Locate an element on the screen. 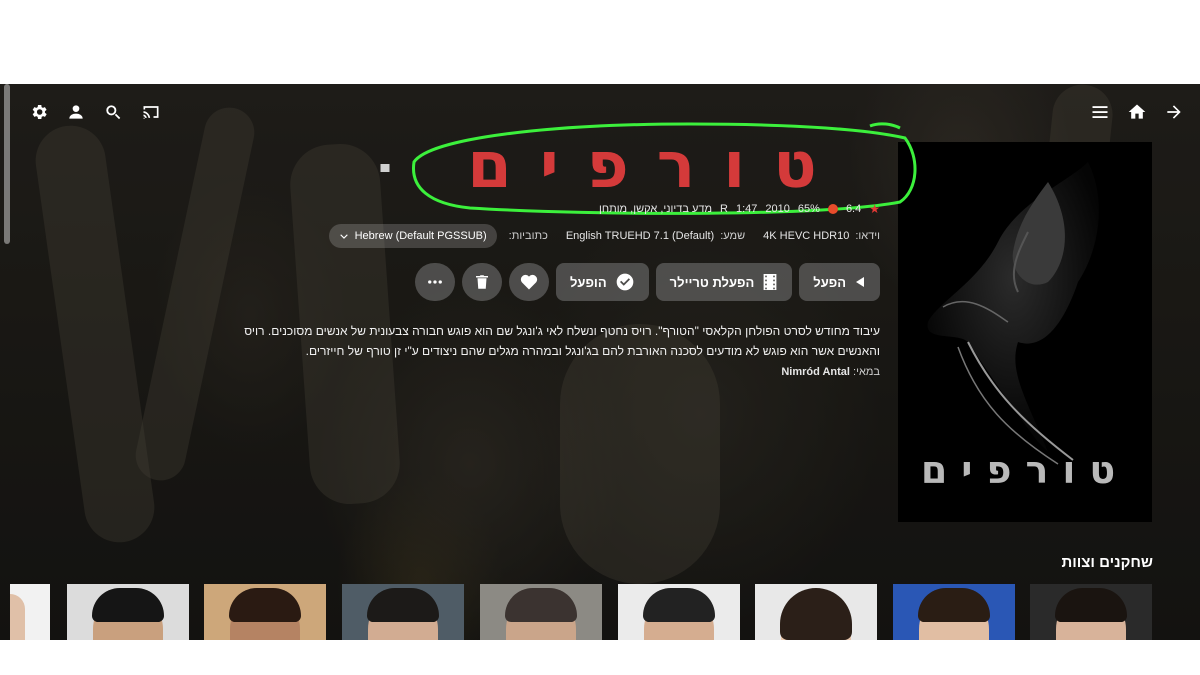 The height and width of the screenshot is (675, 1200). tomato-icon is located at coordinates (832, 209).